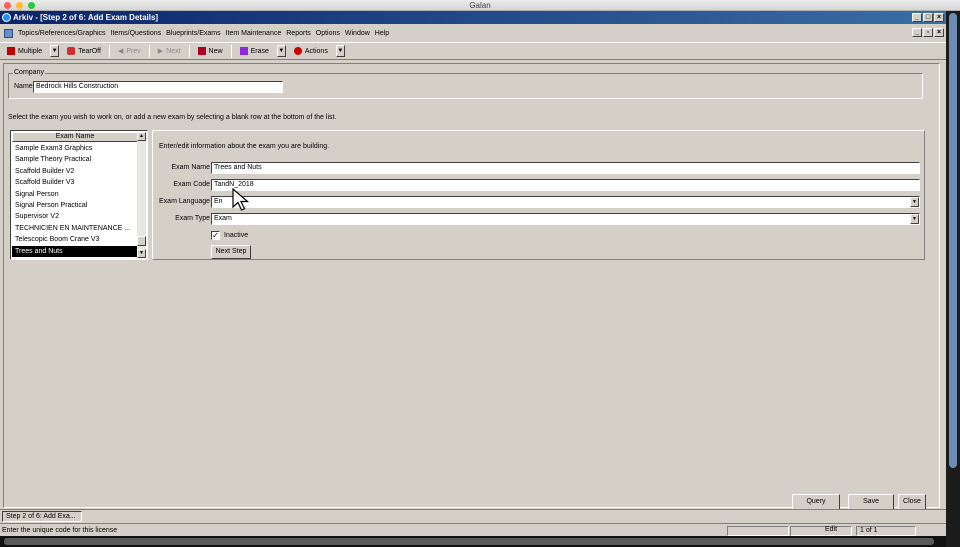  What do you see at coordinates (75, 216) in the screenshot?
I see `list-item: Supervisor V2` at bounding box center [75, 216].